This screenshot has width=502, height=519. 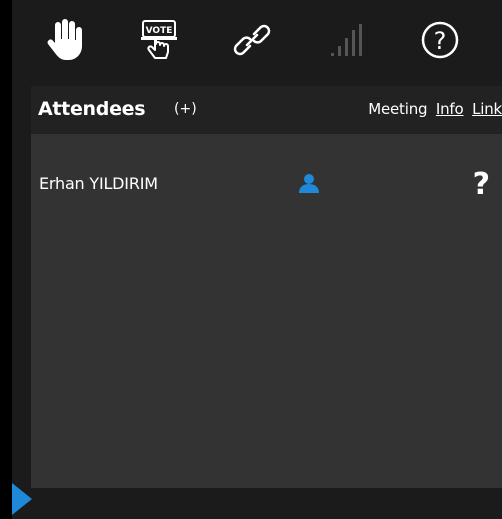 I want to click on meeting-links: Meeting Info Link, so click(x=435, y=109).